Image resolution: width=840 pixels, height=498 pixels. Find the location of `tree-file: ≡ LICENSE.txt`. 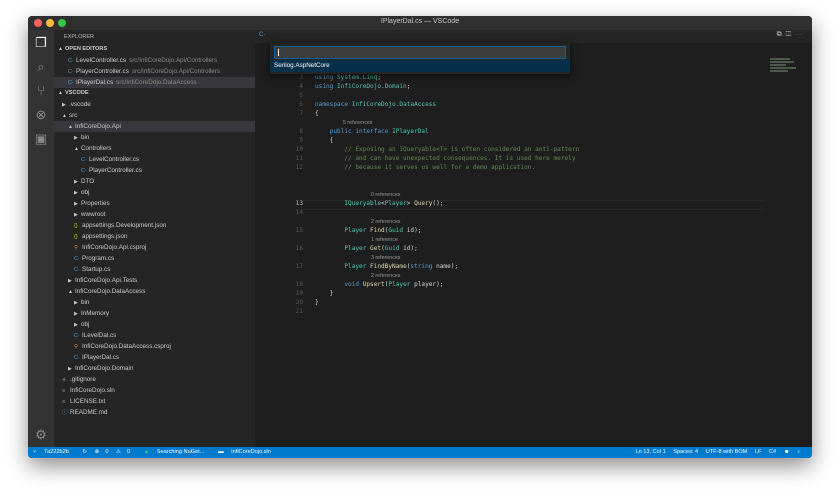

tree-file: ≡ LICENSE.txt is located at coordinates (154, 401).